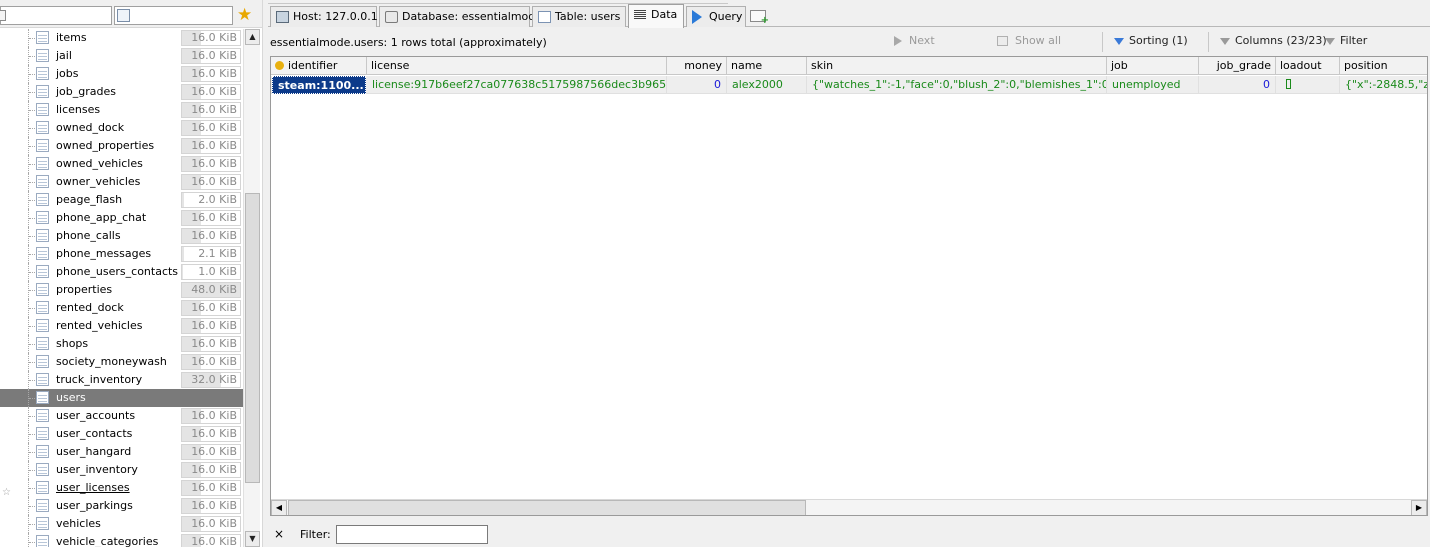 Image resolution: width=1430 pixels, height=547 pixels. I want to click on columns-button: Columns (23/23), so click(1273, 42).